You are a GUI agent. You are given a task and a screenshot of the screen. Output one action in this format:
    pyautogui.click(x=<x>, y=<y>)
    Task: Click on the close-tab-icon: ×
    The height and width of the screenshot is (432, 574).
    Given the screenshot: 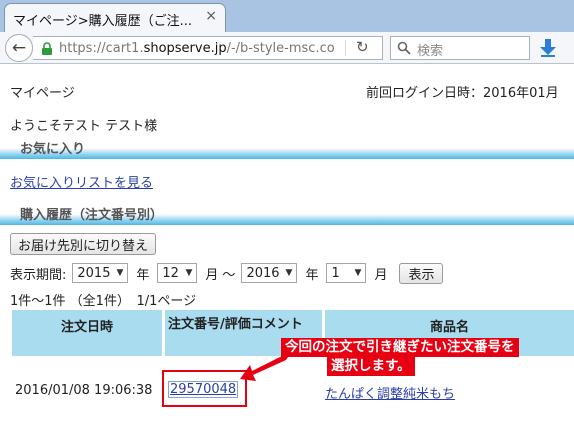 What is the action you would take?
    pyautogui.click(x=211, y=16)
    